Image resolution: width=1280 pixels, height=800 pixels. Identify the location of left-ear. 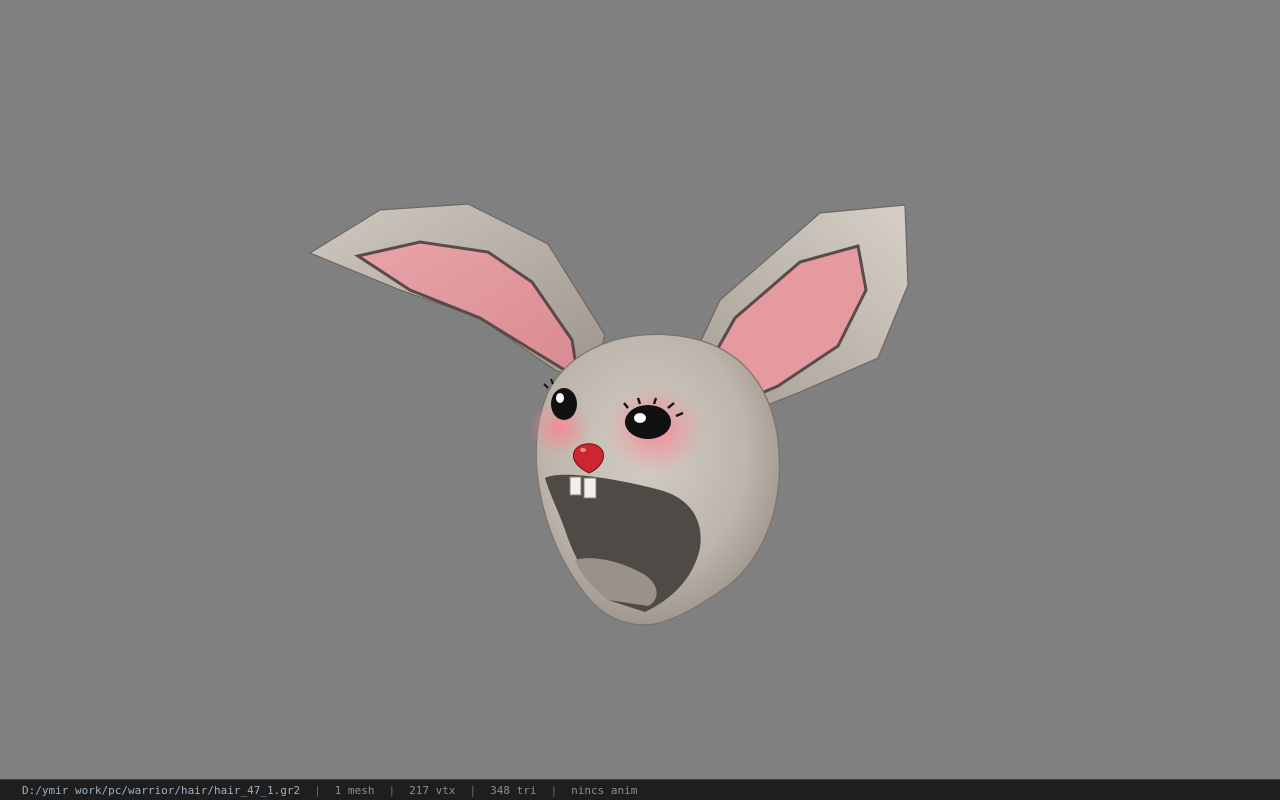
(457, 294).